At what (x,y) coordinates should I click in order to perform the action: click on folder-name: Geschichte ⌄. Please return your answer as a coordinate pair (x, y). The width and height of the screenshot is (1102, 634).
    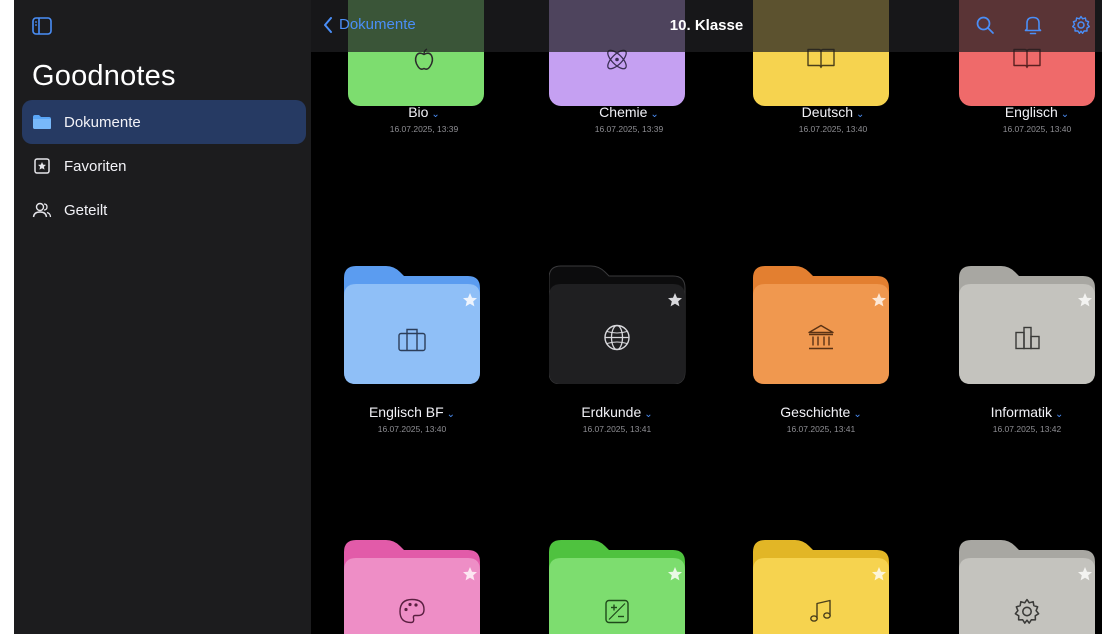
    Looking at the image, I should click on (821, 412).